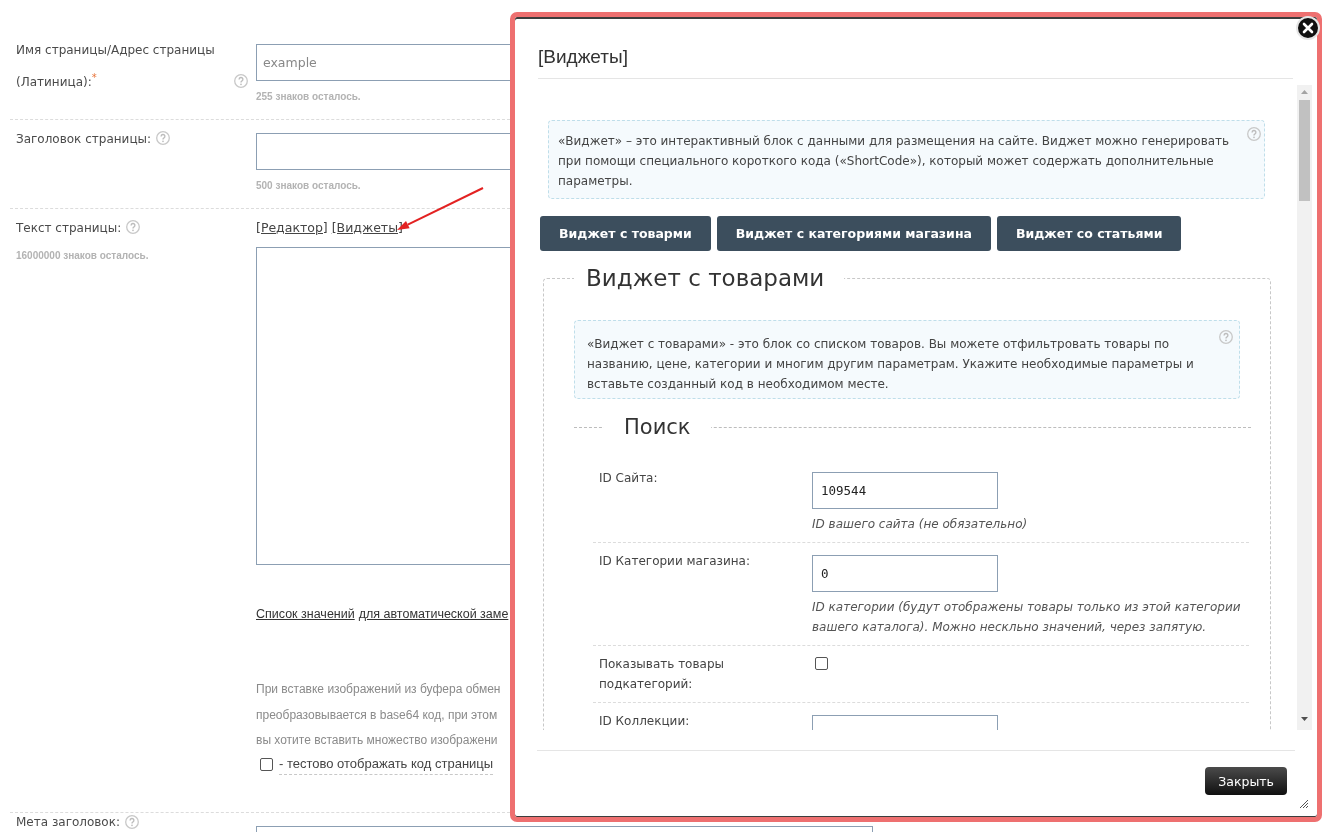 The height and width of the screenshot is (832, 1329). I want to click on checkbox-label: - тестово отображать код страницы, so click(386, 764).